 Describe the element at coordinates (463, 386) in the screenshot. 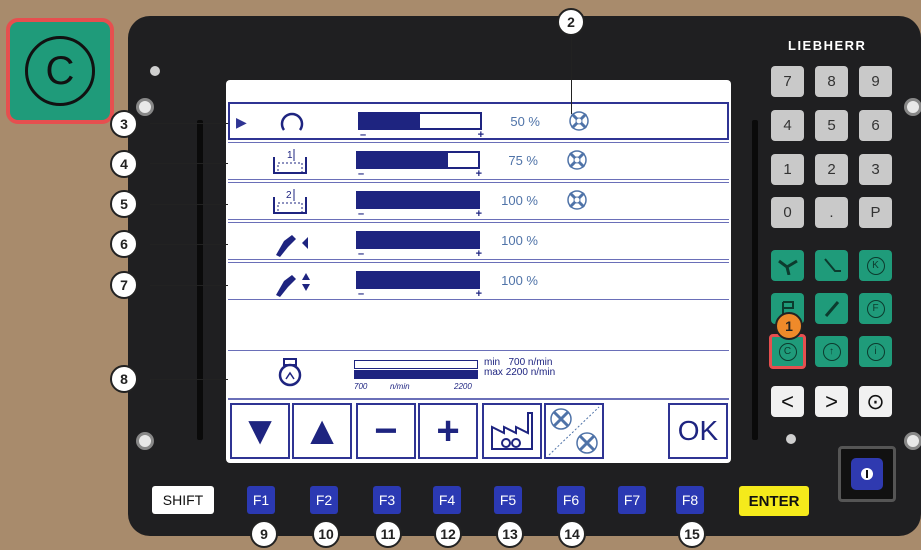

I see `speed-scale-max: 2200` at that location.